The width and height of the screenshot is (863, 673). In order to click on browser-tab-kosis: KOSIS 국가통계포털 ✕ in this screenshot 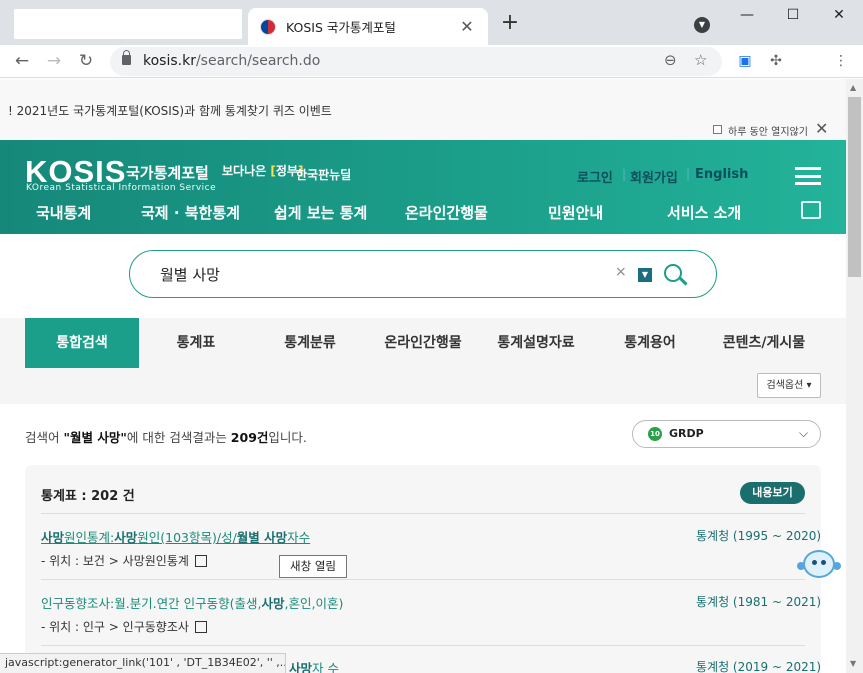, I will do `click(368, 26)`.